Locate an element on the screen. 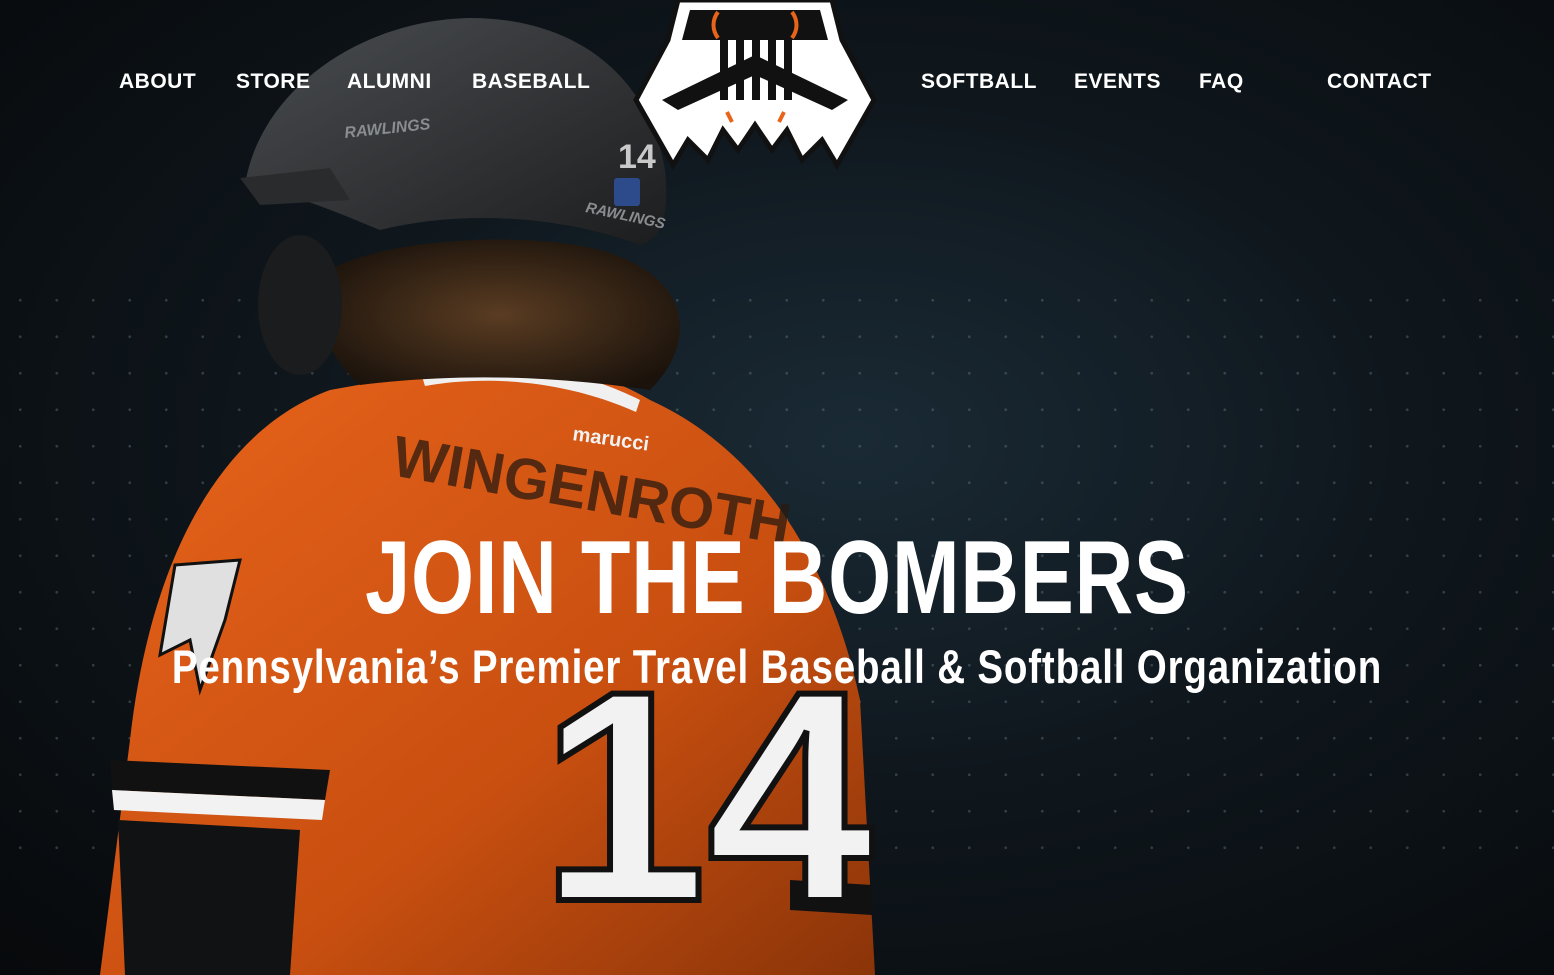  nav-events: EVENTS is located at coordinates (1117, 82).